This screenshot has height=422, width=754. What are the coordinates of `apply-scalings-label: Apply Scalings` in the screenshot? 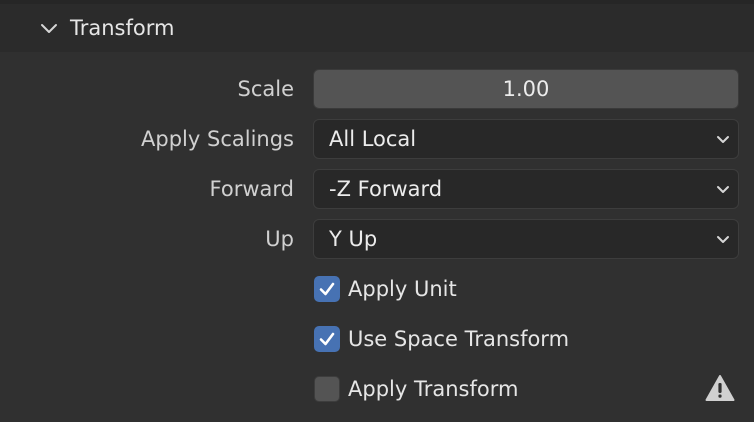 It's located at (217, 139).